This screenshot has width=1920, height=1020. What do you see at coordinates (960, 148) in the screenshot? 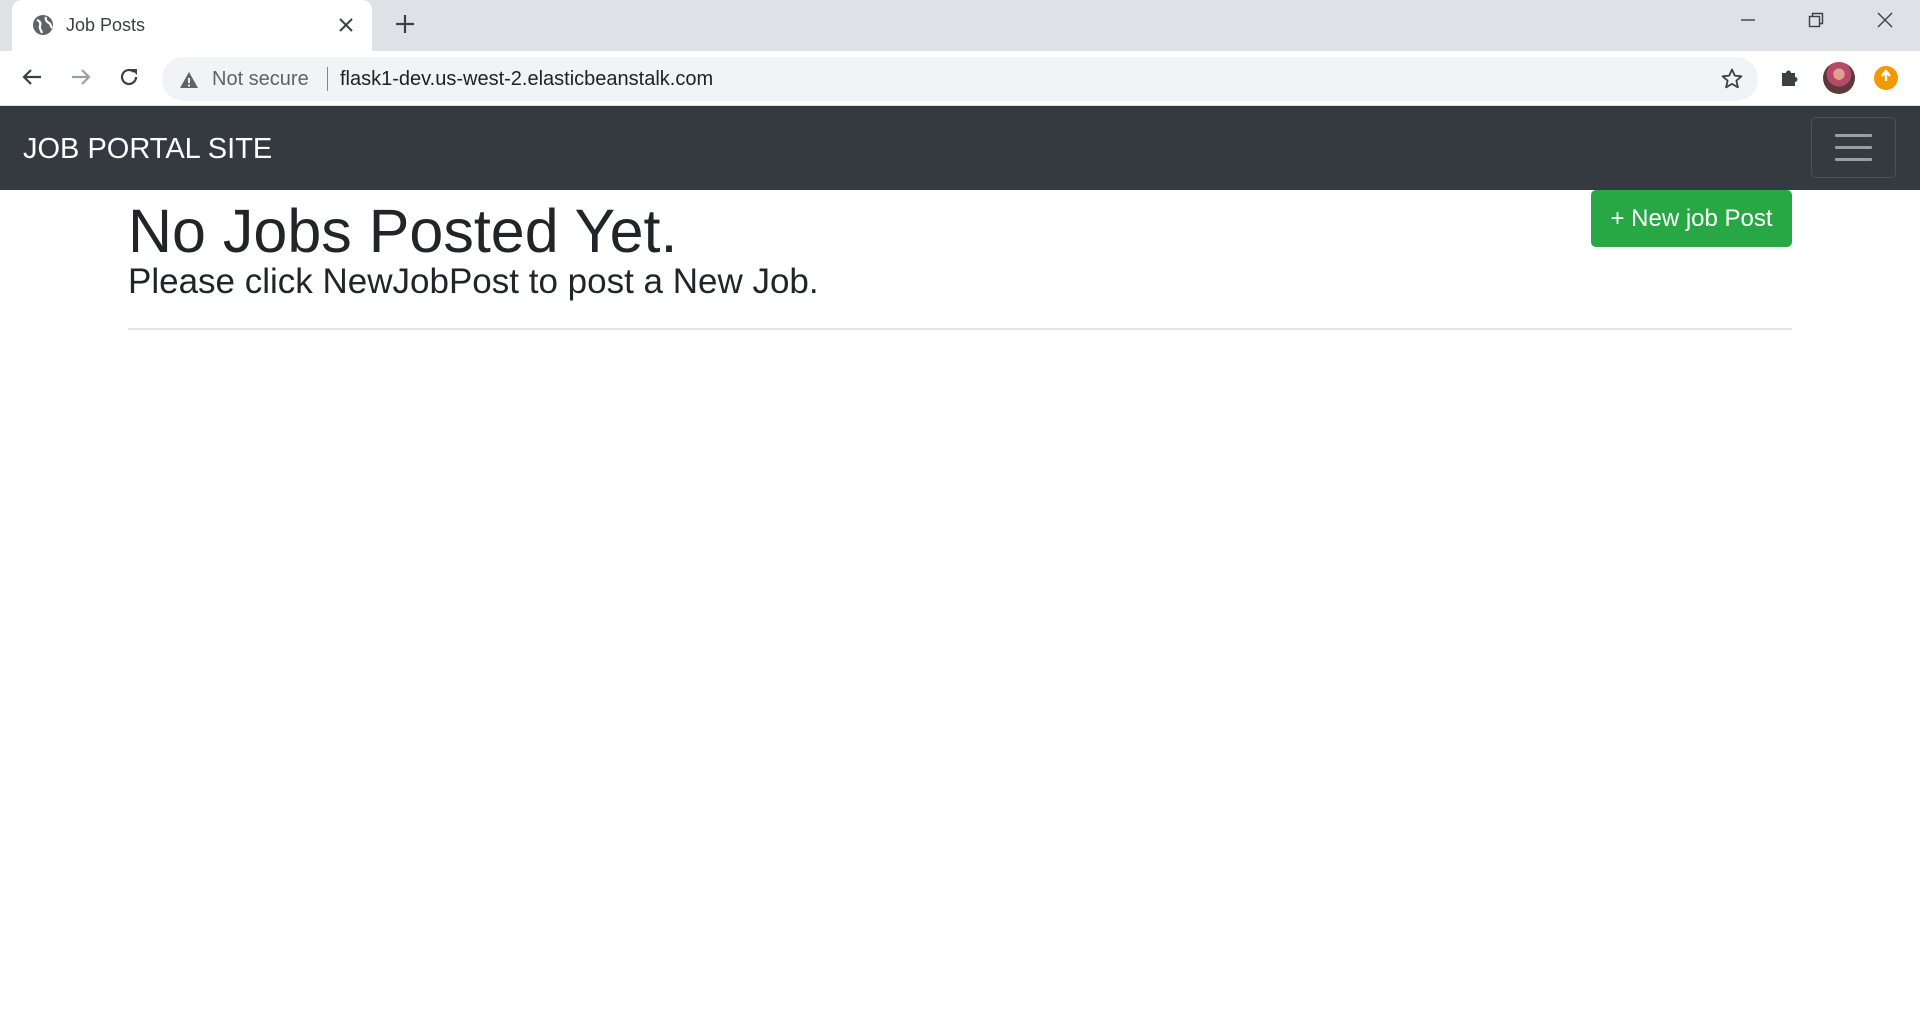
I see `site-navbar: JOB PORTAL SITE` at bounding box center [960, 148].